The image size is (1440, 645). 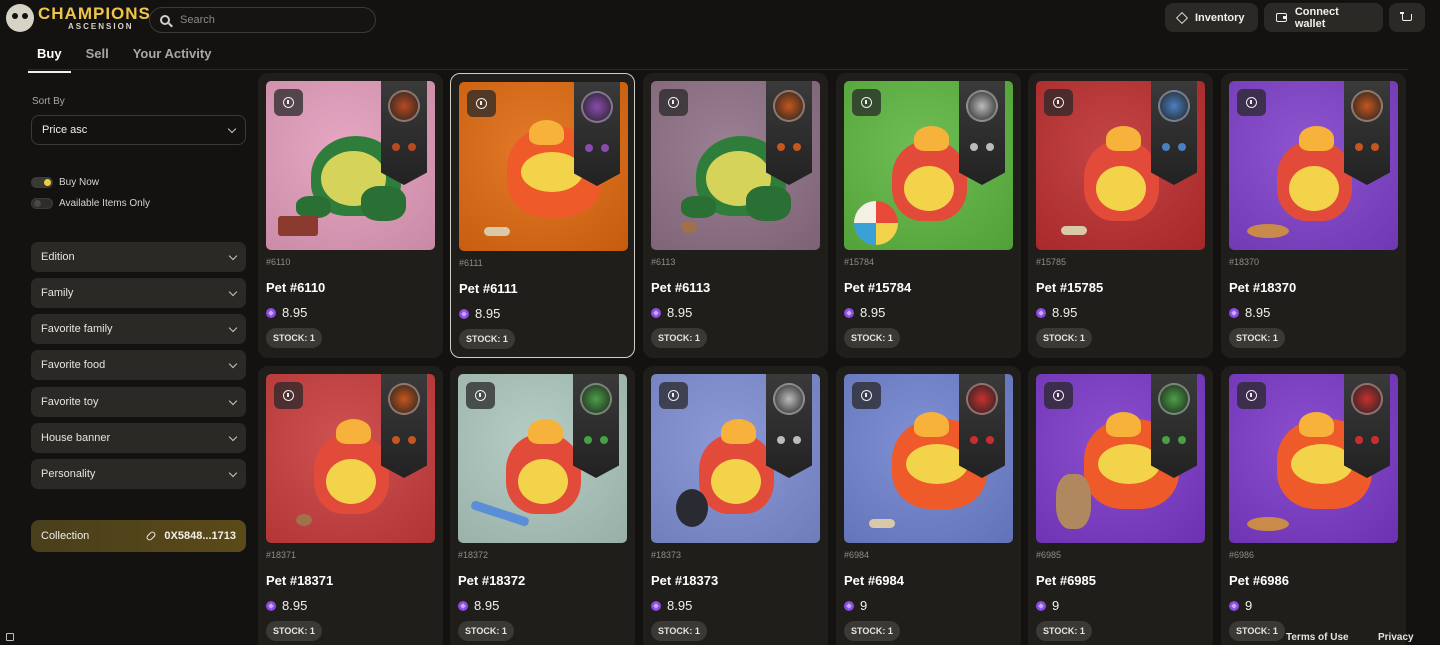 I want to click on pet-card: #15785 Pet #15785 8.95 STOCK: 1, so click(x=1120, y=215).